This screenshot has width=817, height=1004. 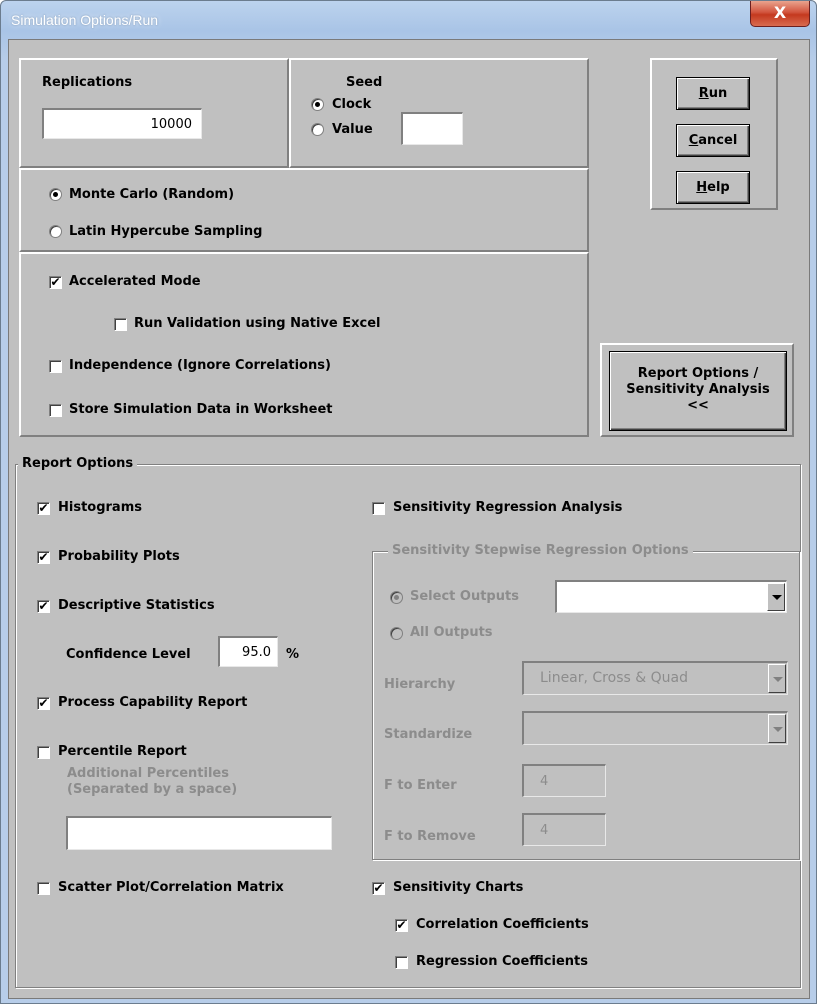 What do you see at coordinates (200, 365) in the screenshot?
I see `independence-label: Independence (Ignore Correlations)` at bounding box center [200, 365].